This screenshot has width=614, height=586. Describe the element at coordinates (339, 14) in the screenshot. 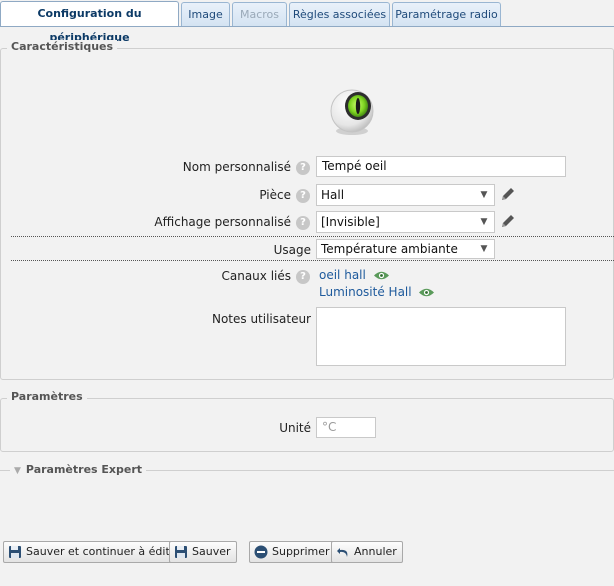

I see `tab-regles-associees: Règles associées` at that location.